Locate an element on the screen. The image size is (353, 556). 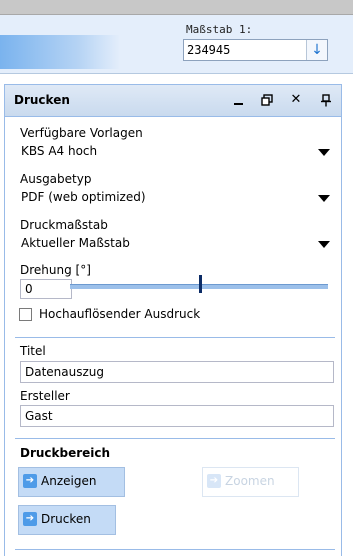
author-input: Gast is located at coordinates (177, 416).